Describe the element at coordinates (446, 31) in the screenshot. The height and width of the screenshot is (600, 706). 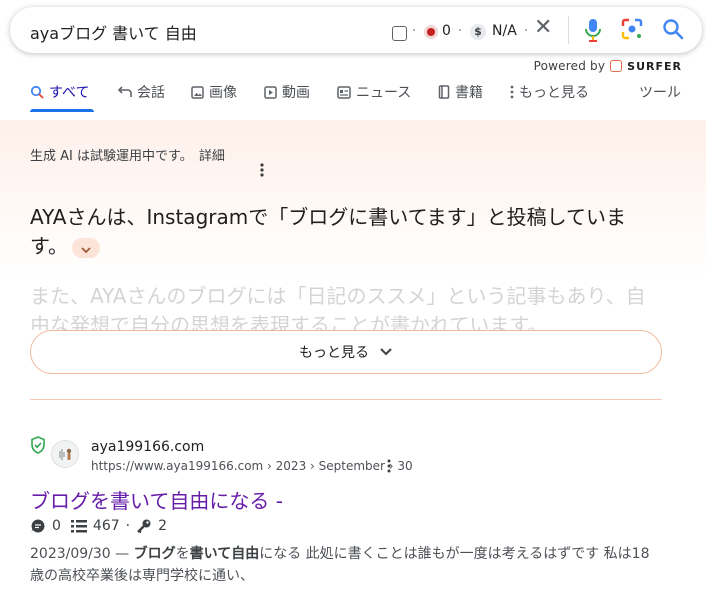
I see `counter-value: 0` at that location.